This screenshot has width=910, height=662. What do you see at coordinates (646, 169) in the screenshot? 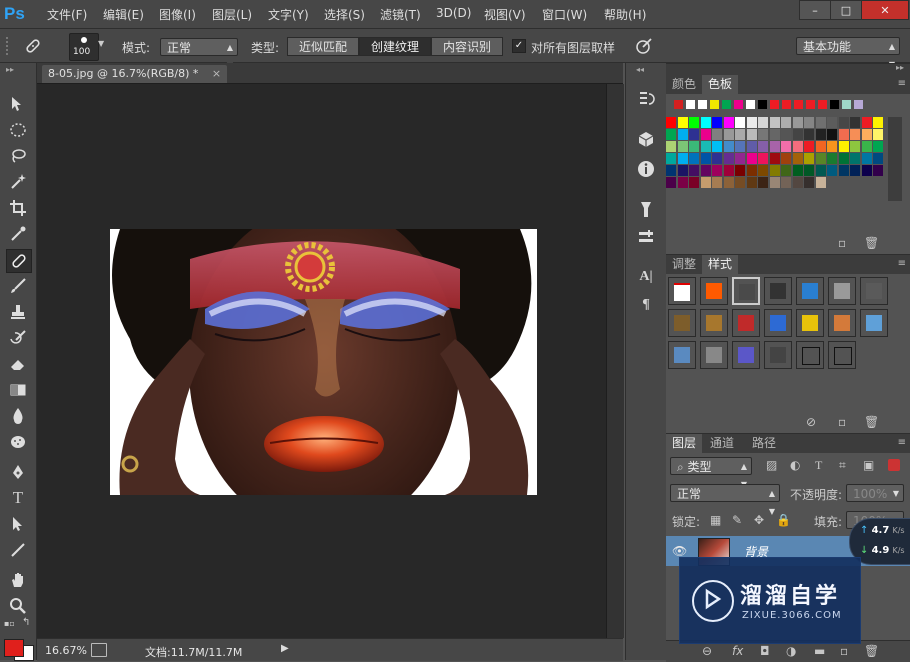
I see `info-panel-icon` at bounding box center [646, 169].